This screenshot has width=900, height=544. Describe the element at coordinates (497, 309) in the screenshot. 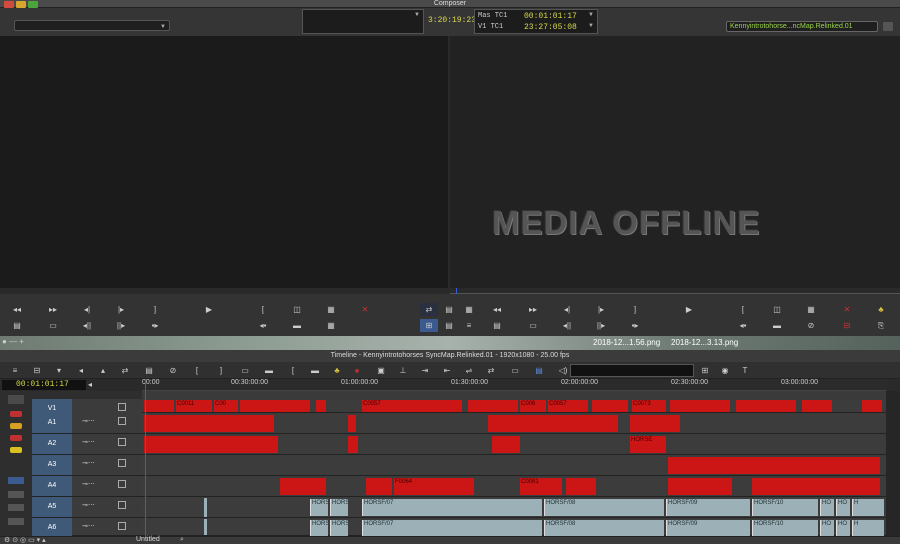

I see `rec-step-back-10-button: ◂◂` at that location.